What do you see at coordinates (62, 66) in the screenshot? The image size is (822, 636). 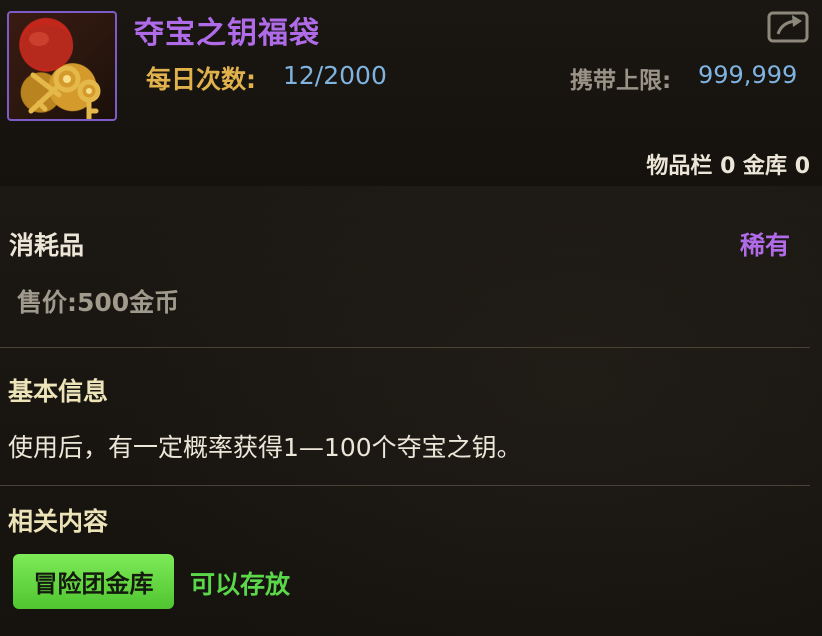 I see `treasure-bag-with-keys-icon` at bounding box center [62, 66].